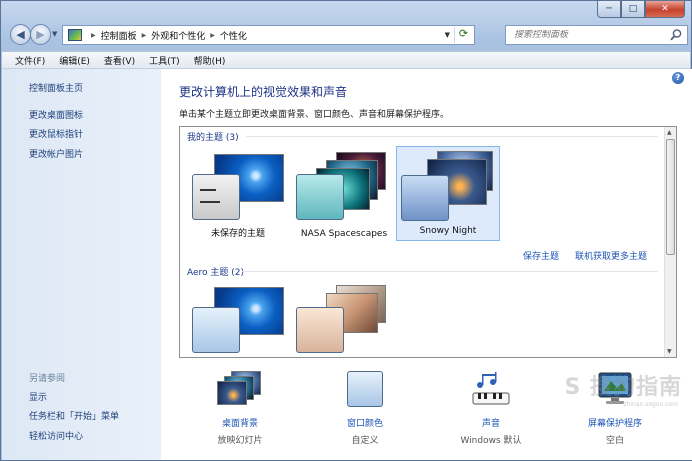 The width and height of the screenshot is (692, 461). What do you see at coordinates (678, 78) in the screenshot?
I see `help-icon: ?` at bounding box center [678, 78].